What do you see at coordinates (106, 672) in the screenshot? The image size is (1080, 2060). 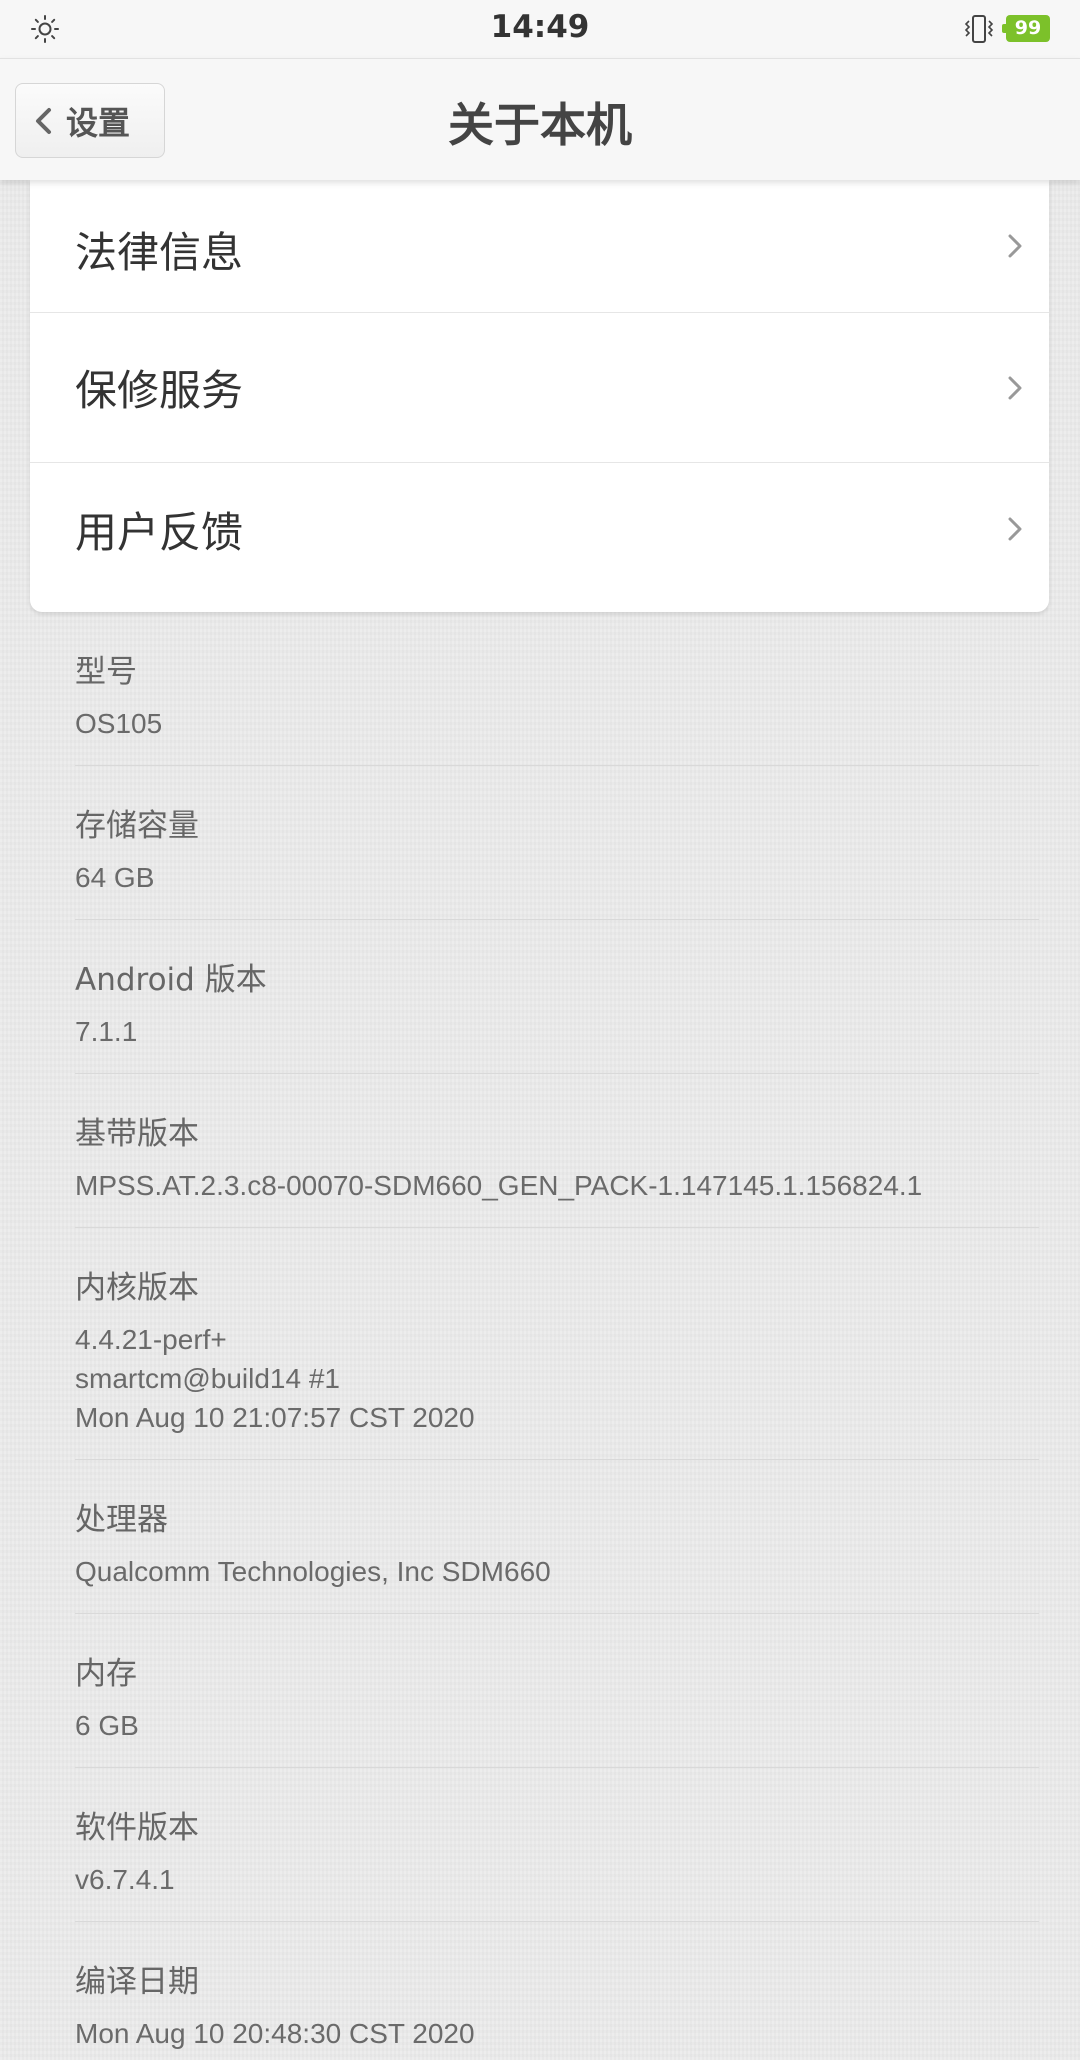 I see `info-label: 型号` at bounding box center [106, 672].